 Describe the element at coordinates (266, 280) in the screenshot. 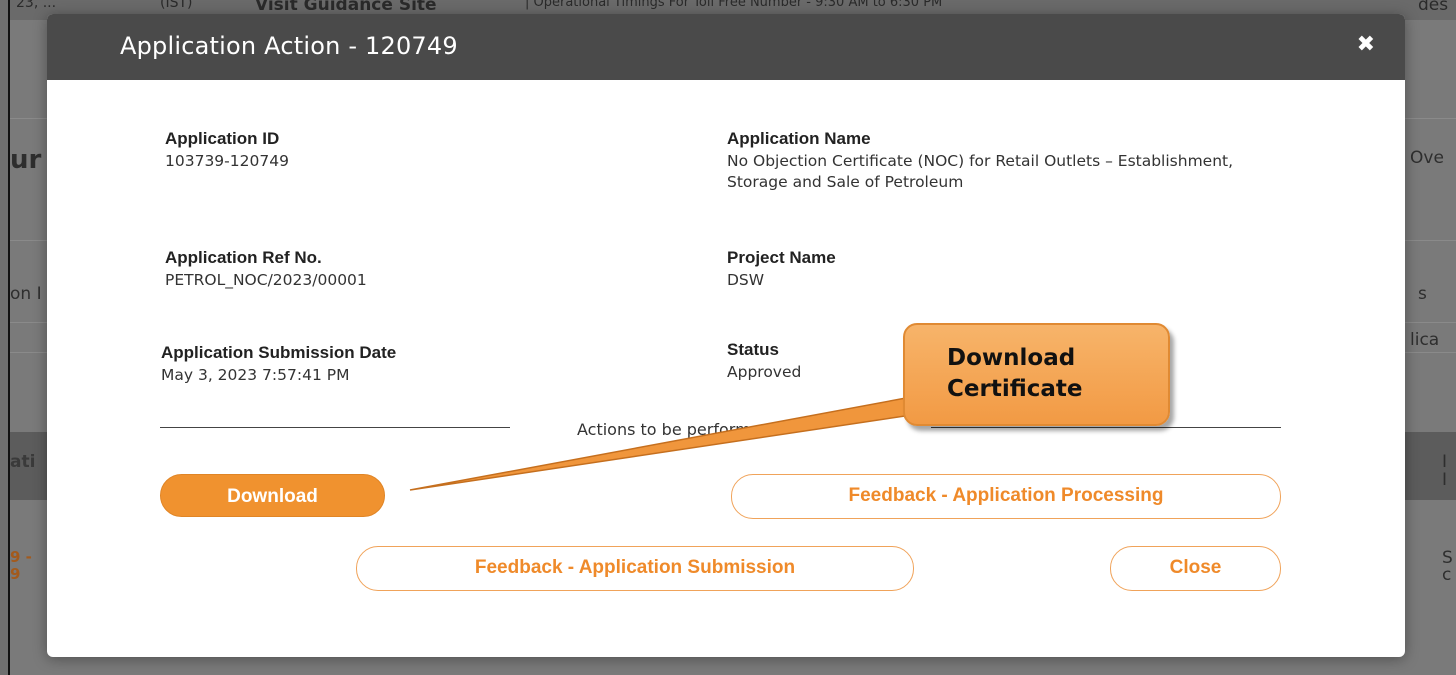

I see `field-value: PETROL_NOC/2023/00001` at that location.